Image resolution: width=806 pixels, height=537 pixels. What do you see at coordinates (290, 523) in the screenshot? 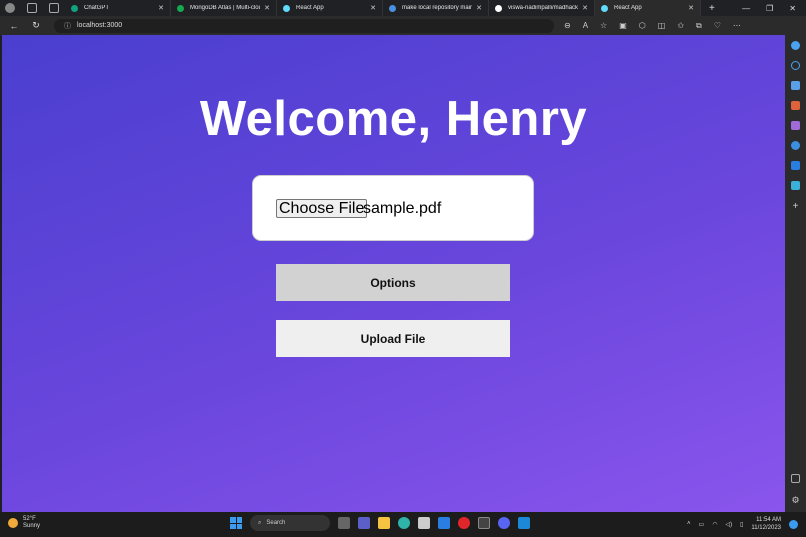
I see `taskbar-search: ⌕ Search` at bounding box center [290, 523].